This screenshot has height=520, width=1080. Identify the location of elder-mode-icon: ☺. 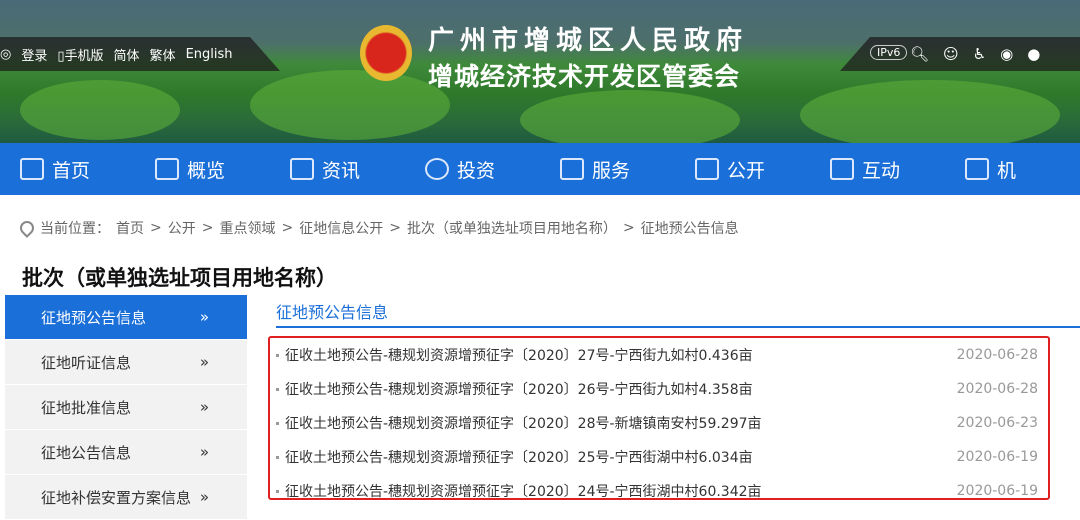
(951, 54).